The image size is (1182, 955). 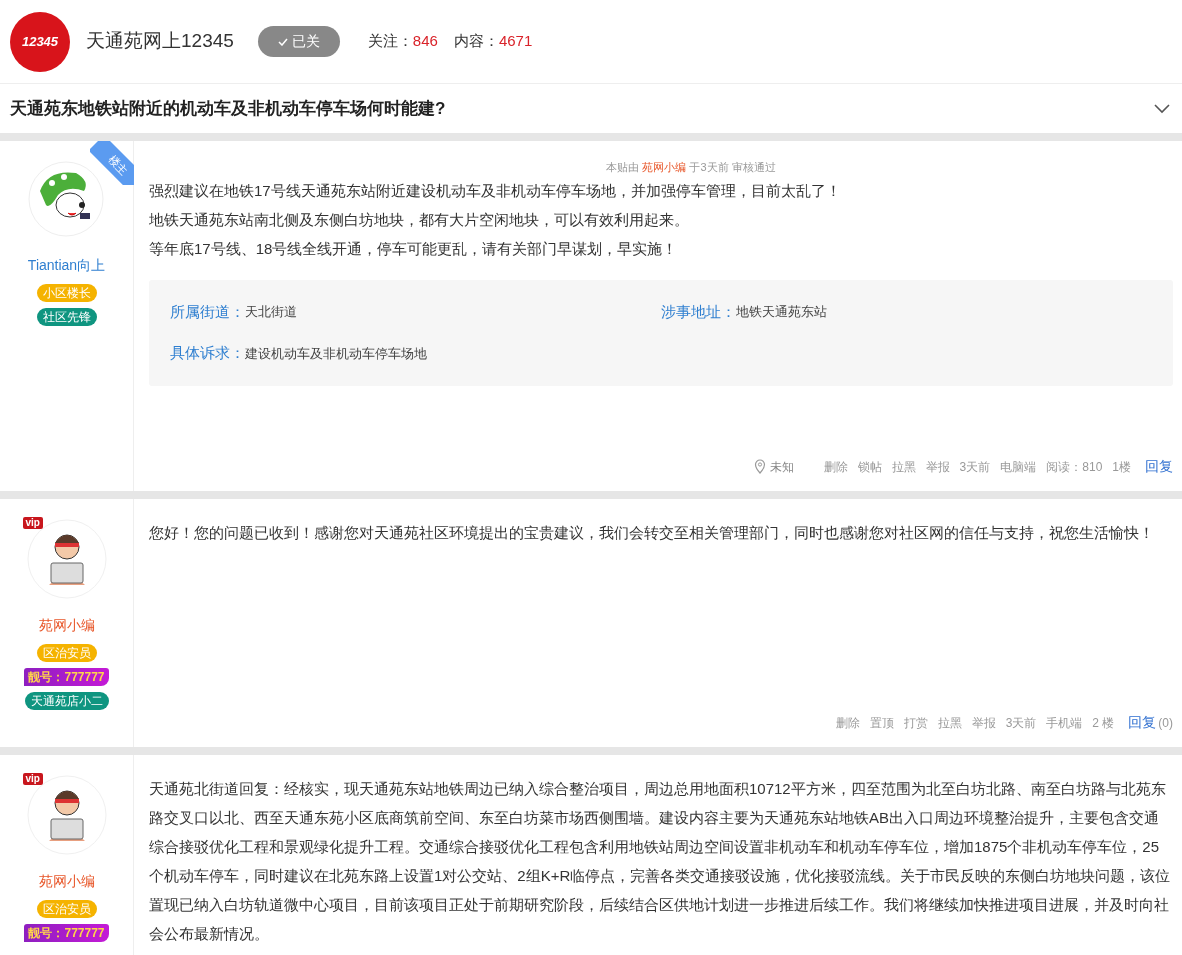 I want to click on user-badge: 社区先锋, so click(x=66, y=317).